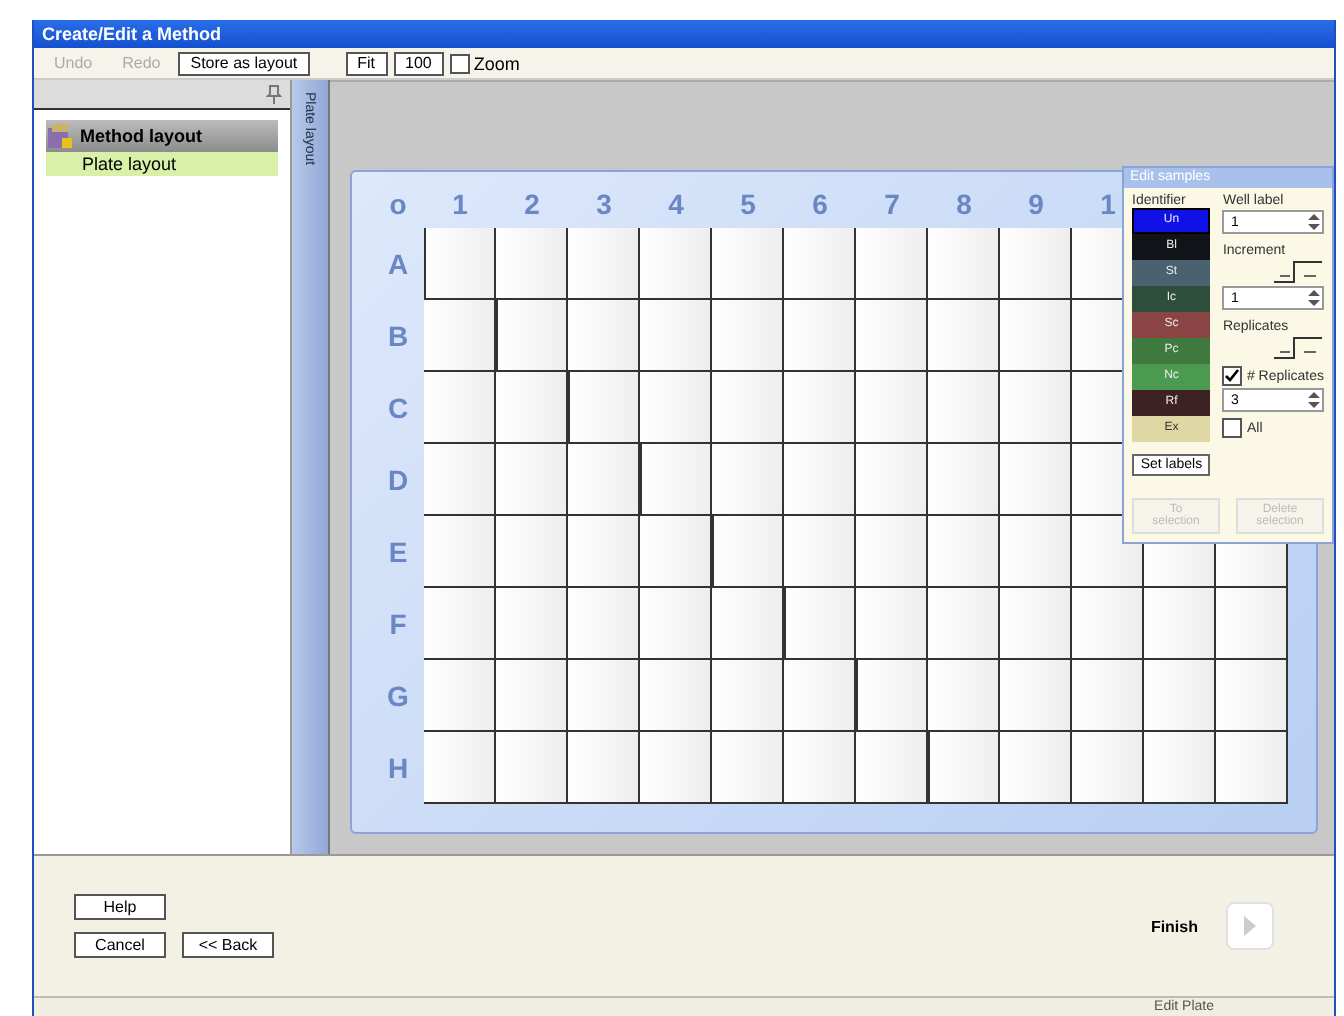  Describe the element at coordinates (228, 945) in the screenshot. I see `footer-button: << Back` at that location.